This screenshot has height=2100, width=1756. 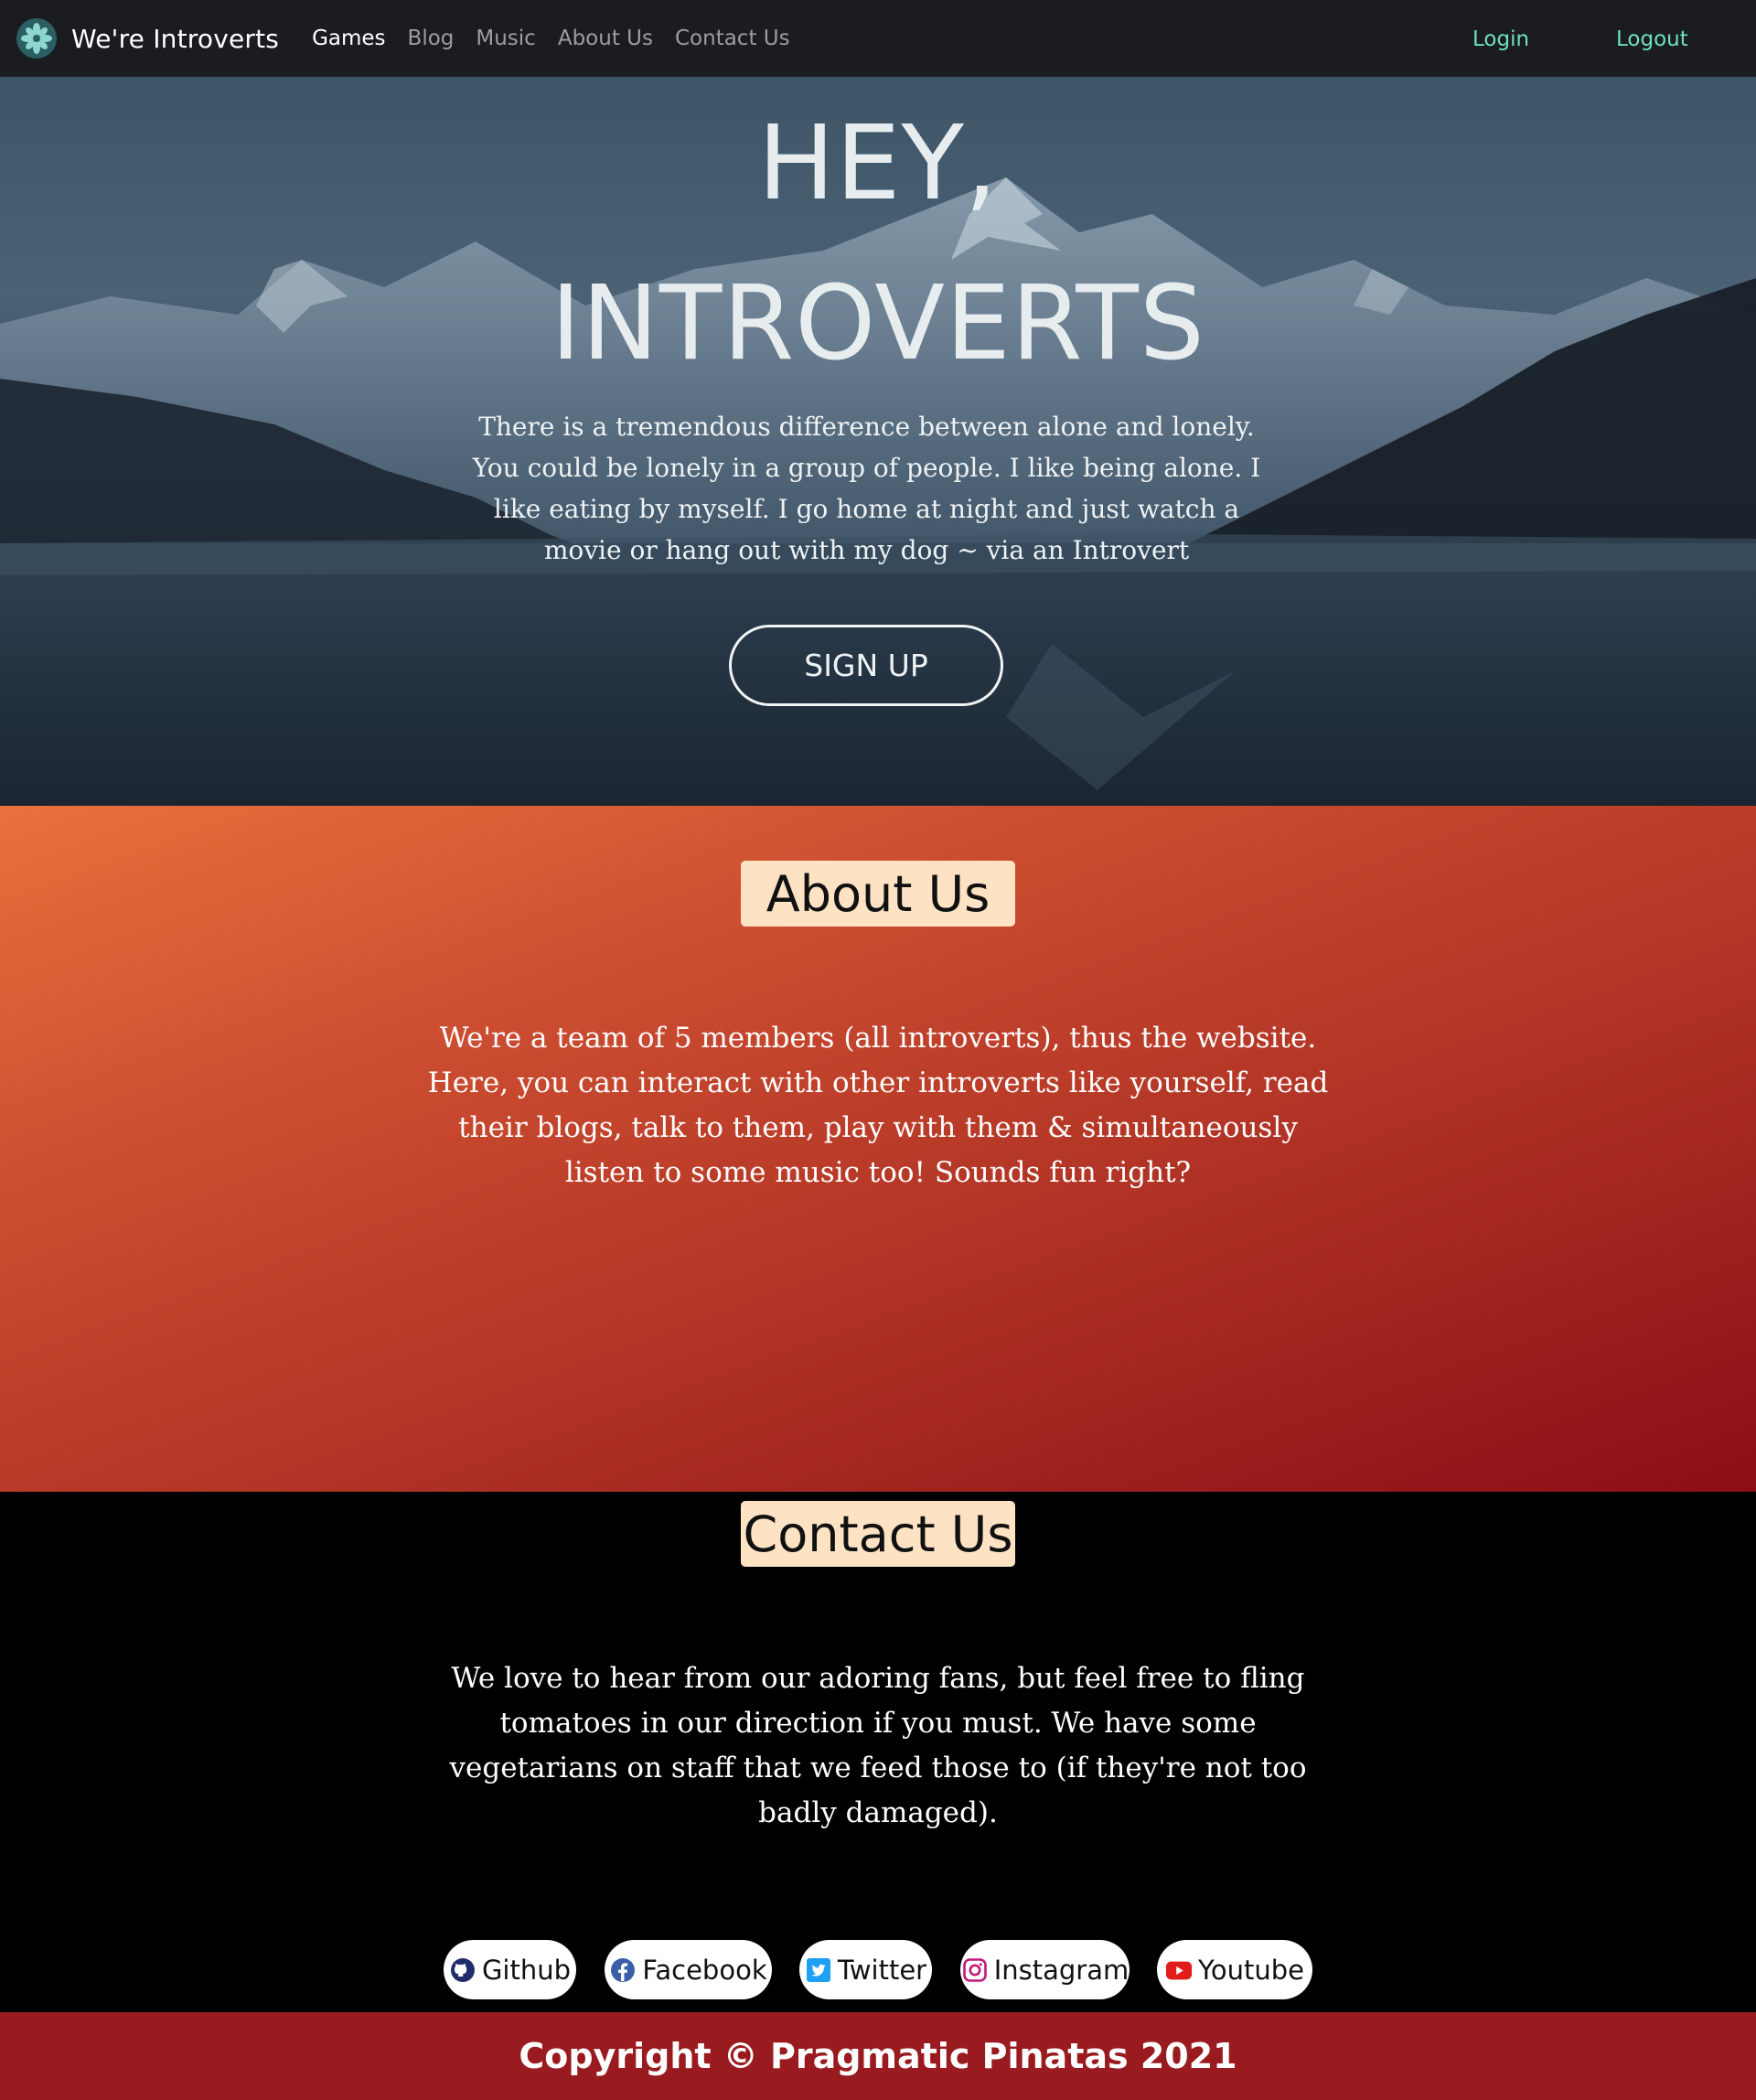 What do you see at coordinates (878, 1534) in the screenshot?
I see `contact-title: Contact Us` at bounding box center [878, 1534].